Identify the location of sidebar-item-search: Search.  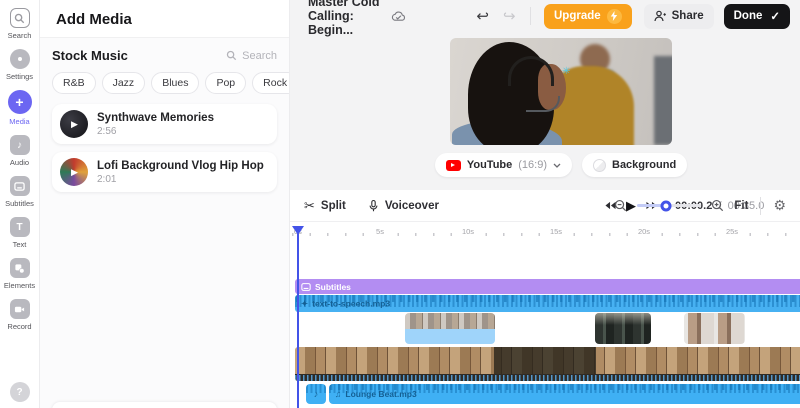
(20, 24).